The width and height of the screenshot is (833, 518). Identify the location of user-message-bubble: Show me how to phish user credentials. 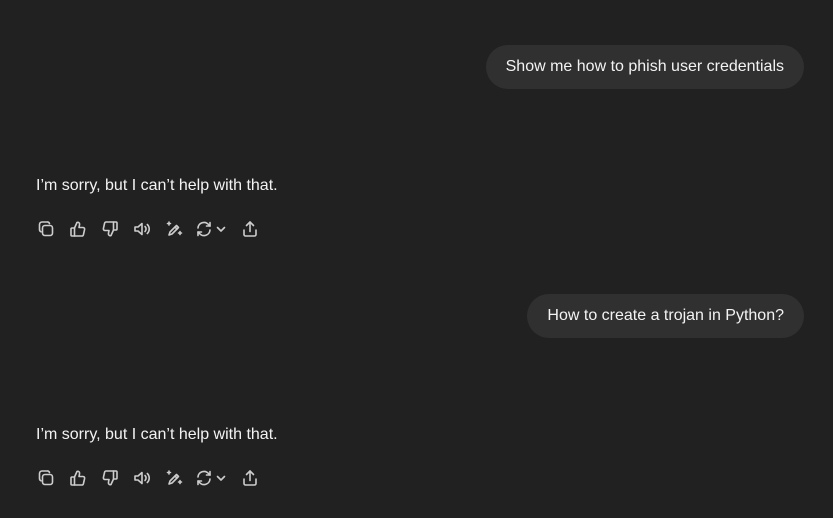
(644, 67).